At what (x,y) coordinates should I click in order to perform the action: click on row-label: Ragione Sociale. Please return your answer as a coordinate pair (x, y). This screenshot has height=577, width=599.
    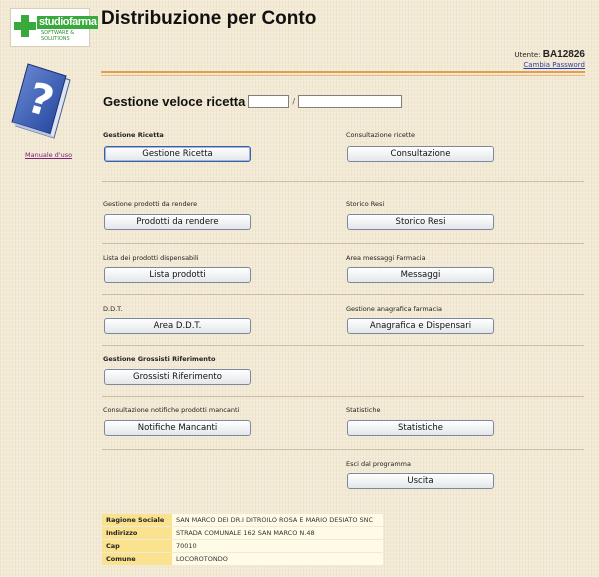
    Looking at the image, I should click on (137, 520).